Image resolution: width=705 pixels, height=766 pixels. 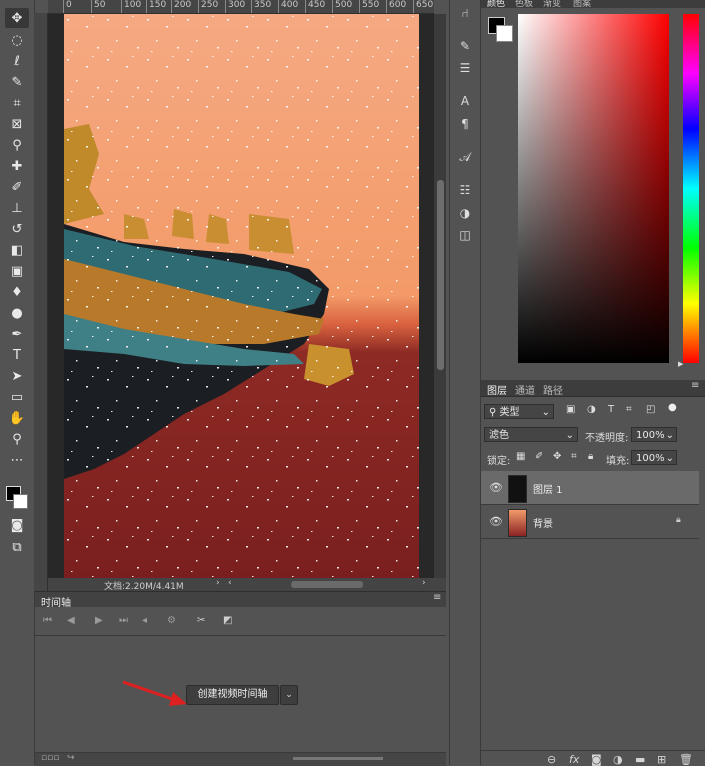 I want to click on libraries-panel-icon: ◫, so click(x=465, y=235).